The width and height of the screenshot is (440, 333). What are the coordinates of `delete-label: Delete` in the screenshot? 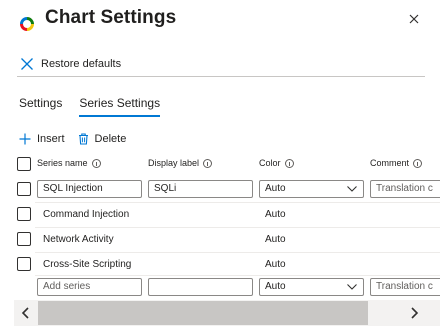 It's located at (110, 139).